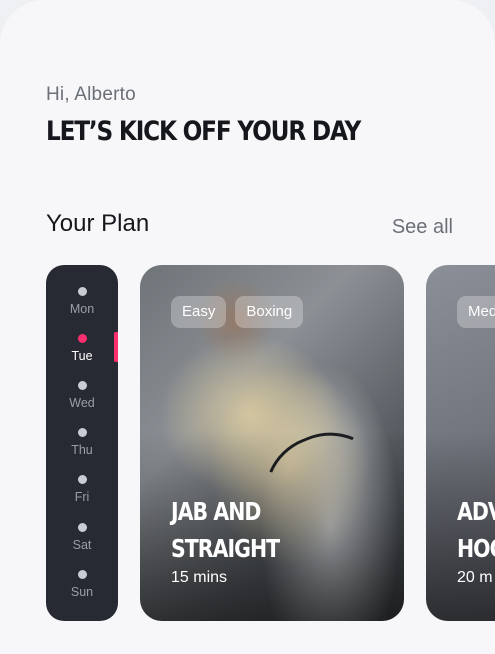 The width and height of the screenshot is (495, 654). I want to click on see-all-link: See all, so click(422, 227).